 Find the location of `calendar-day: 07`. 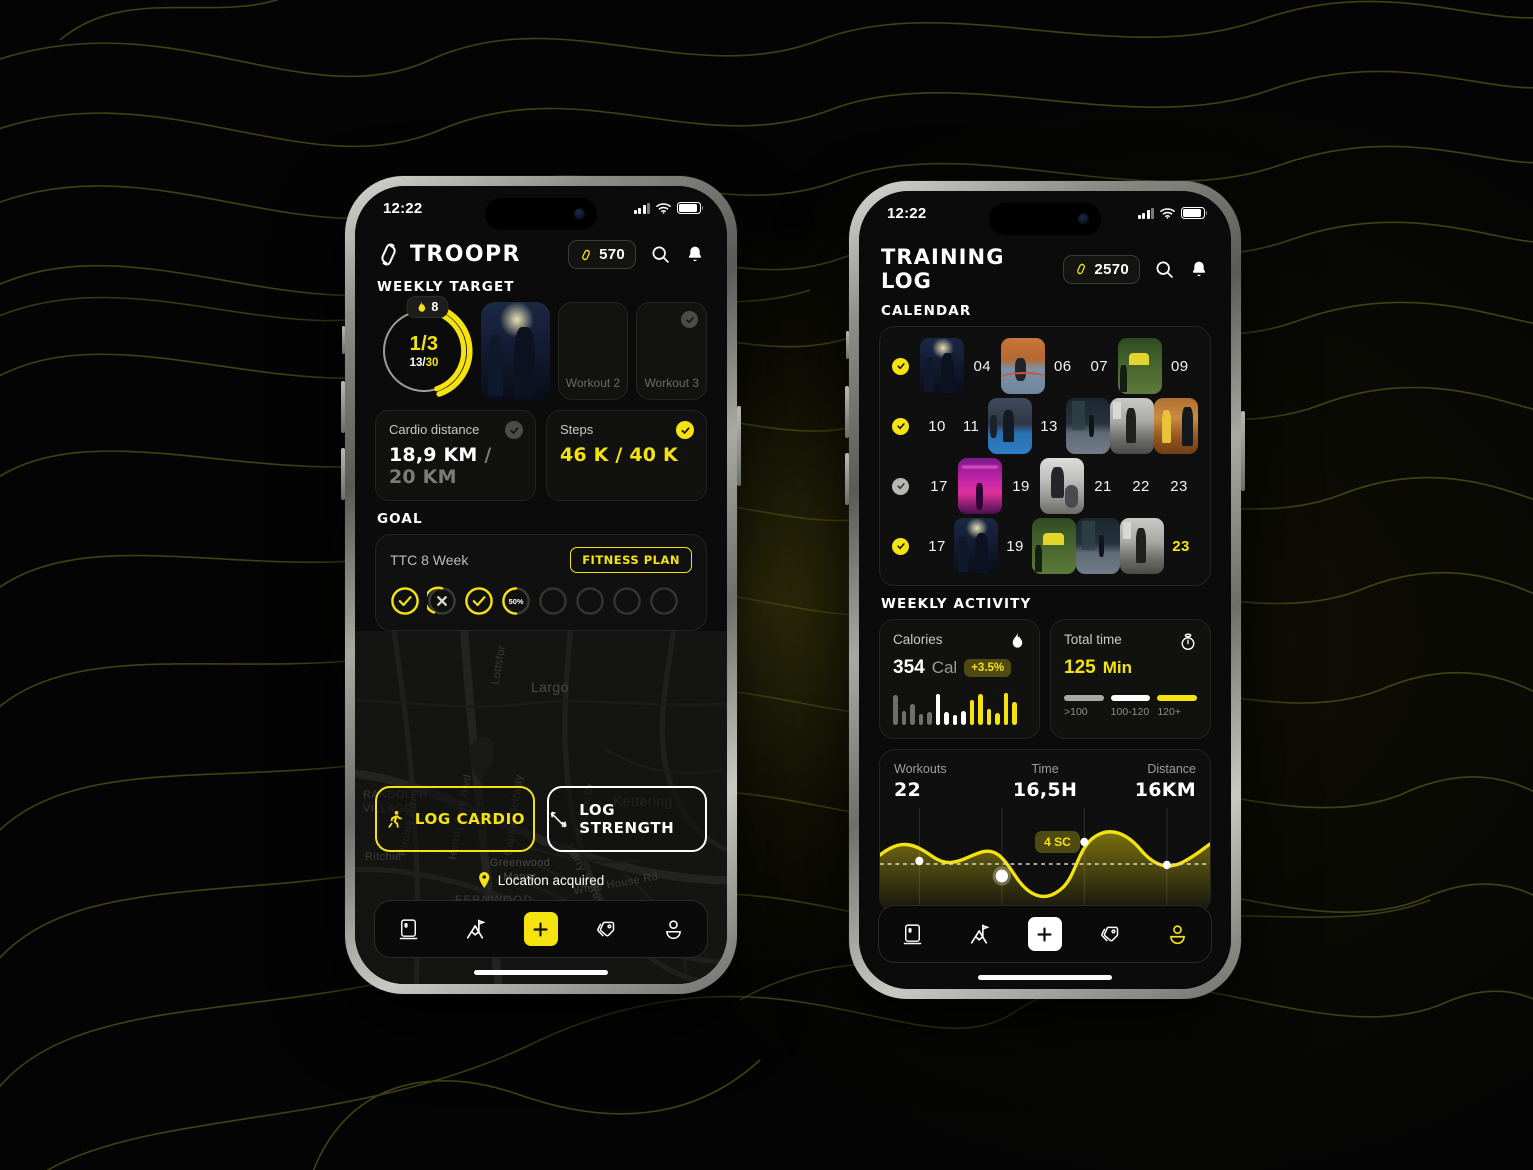

calendar-day: 07 is located at coordinates (1100, 366).